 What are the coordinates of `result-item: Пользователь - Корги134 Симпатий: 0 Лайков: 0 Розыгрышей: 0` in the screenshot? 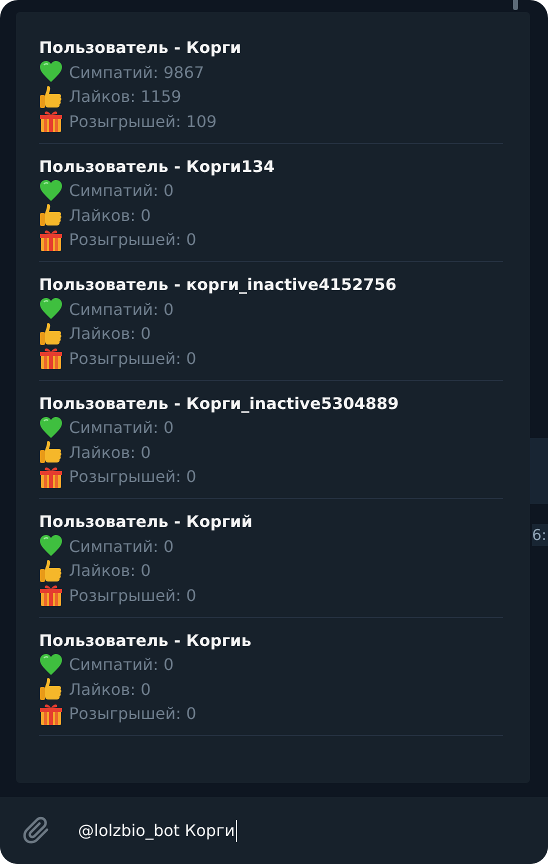 It's located at (271, 208).